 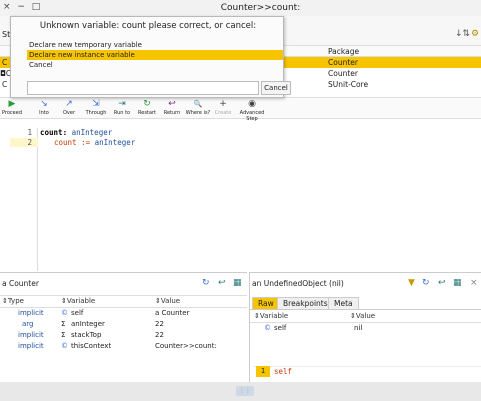 I want to click on stack-label: St, so click(x=6, y=34).